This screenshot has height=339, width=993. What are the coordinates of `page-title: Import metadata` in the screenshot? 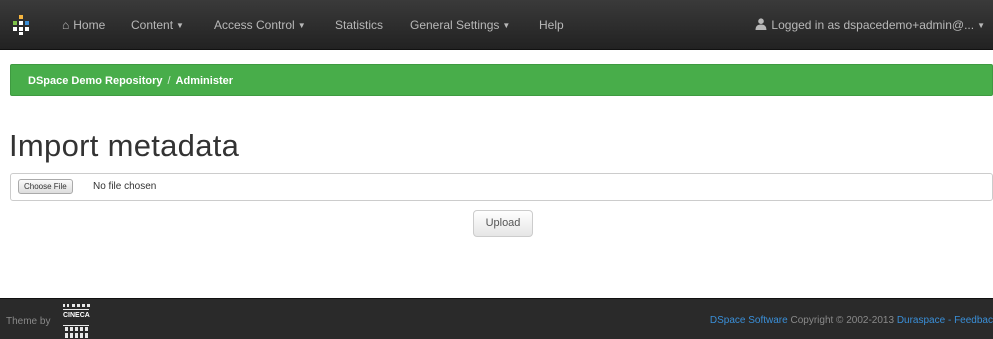 It's located at (124, 145).